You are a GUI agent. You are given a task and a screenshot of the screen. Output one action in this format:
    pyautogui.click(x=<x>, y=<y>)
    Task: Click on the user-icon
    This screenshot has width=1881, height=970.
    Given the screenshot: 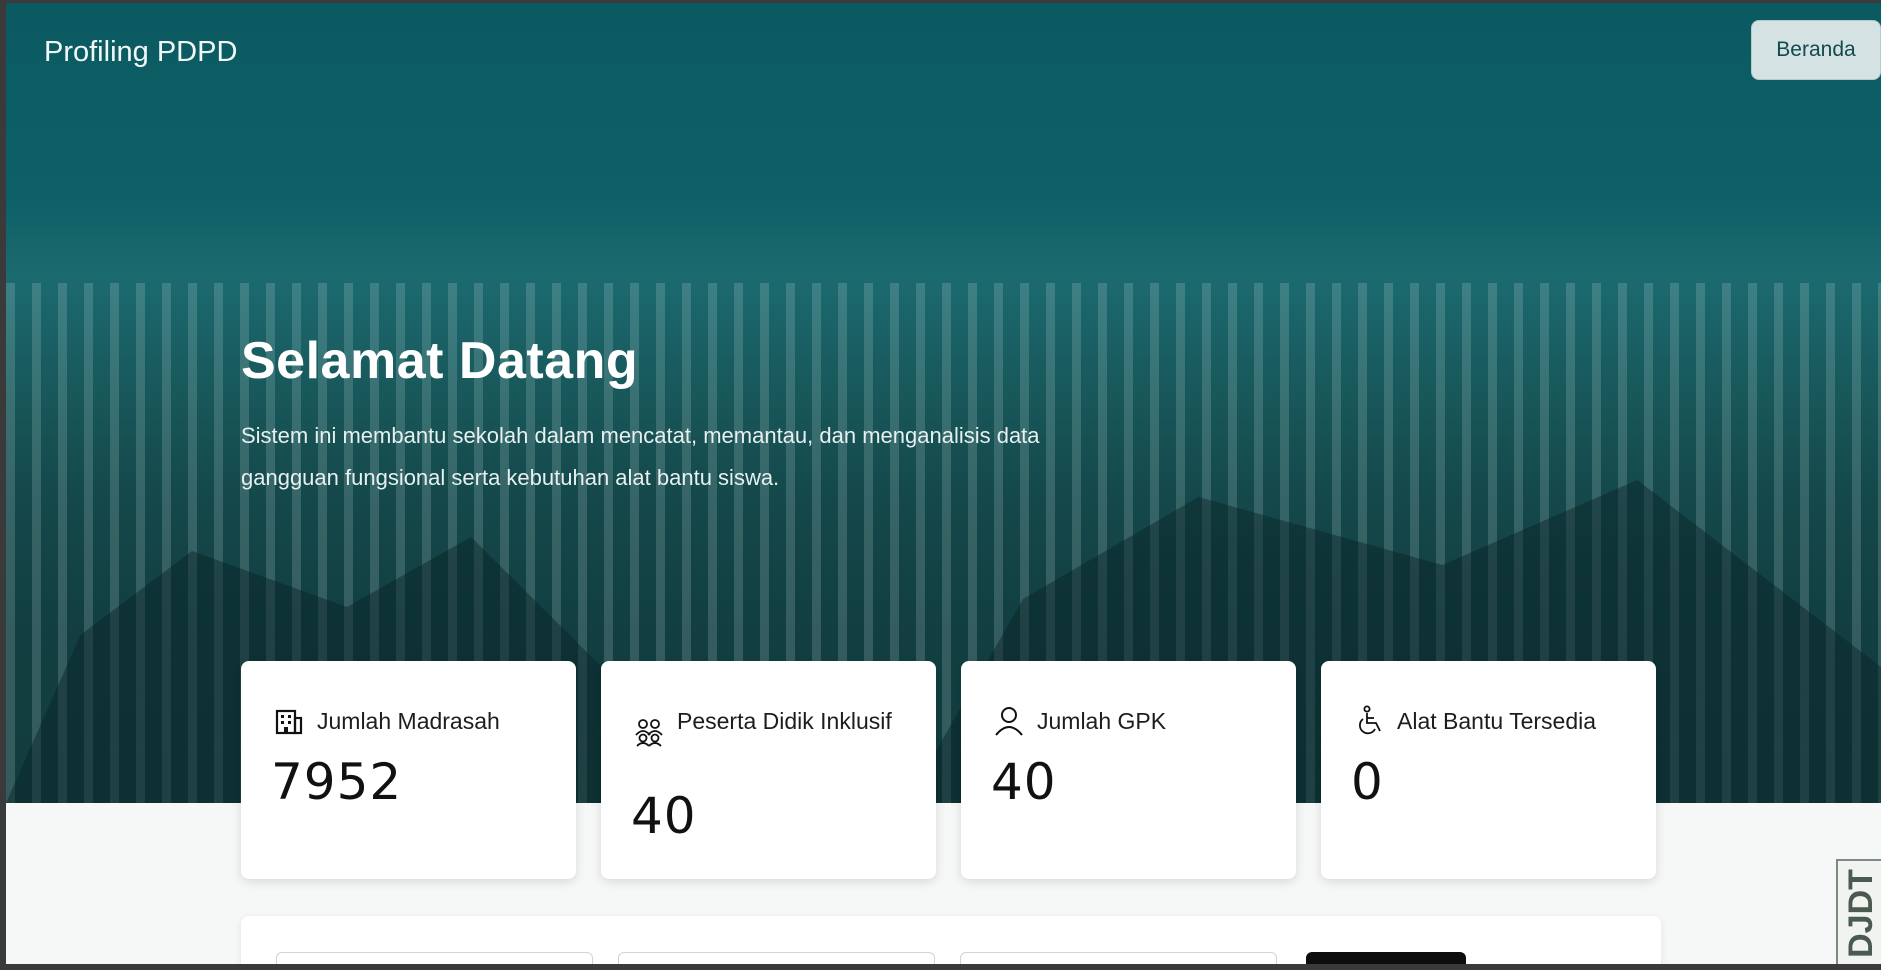 What is the action you would take?
    pyautogui.click(x=1009, y=721)
    